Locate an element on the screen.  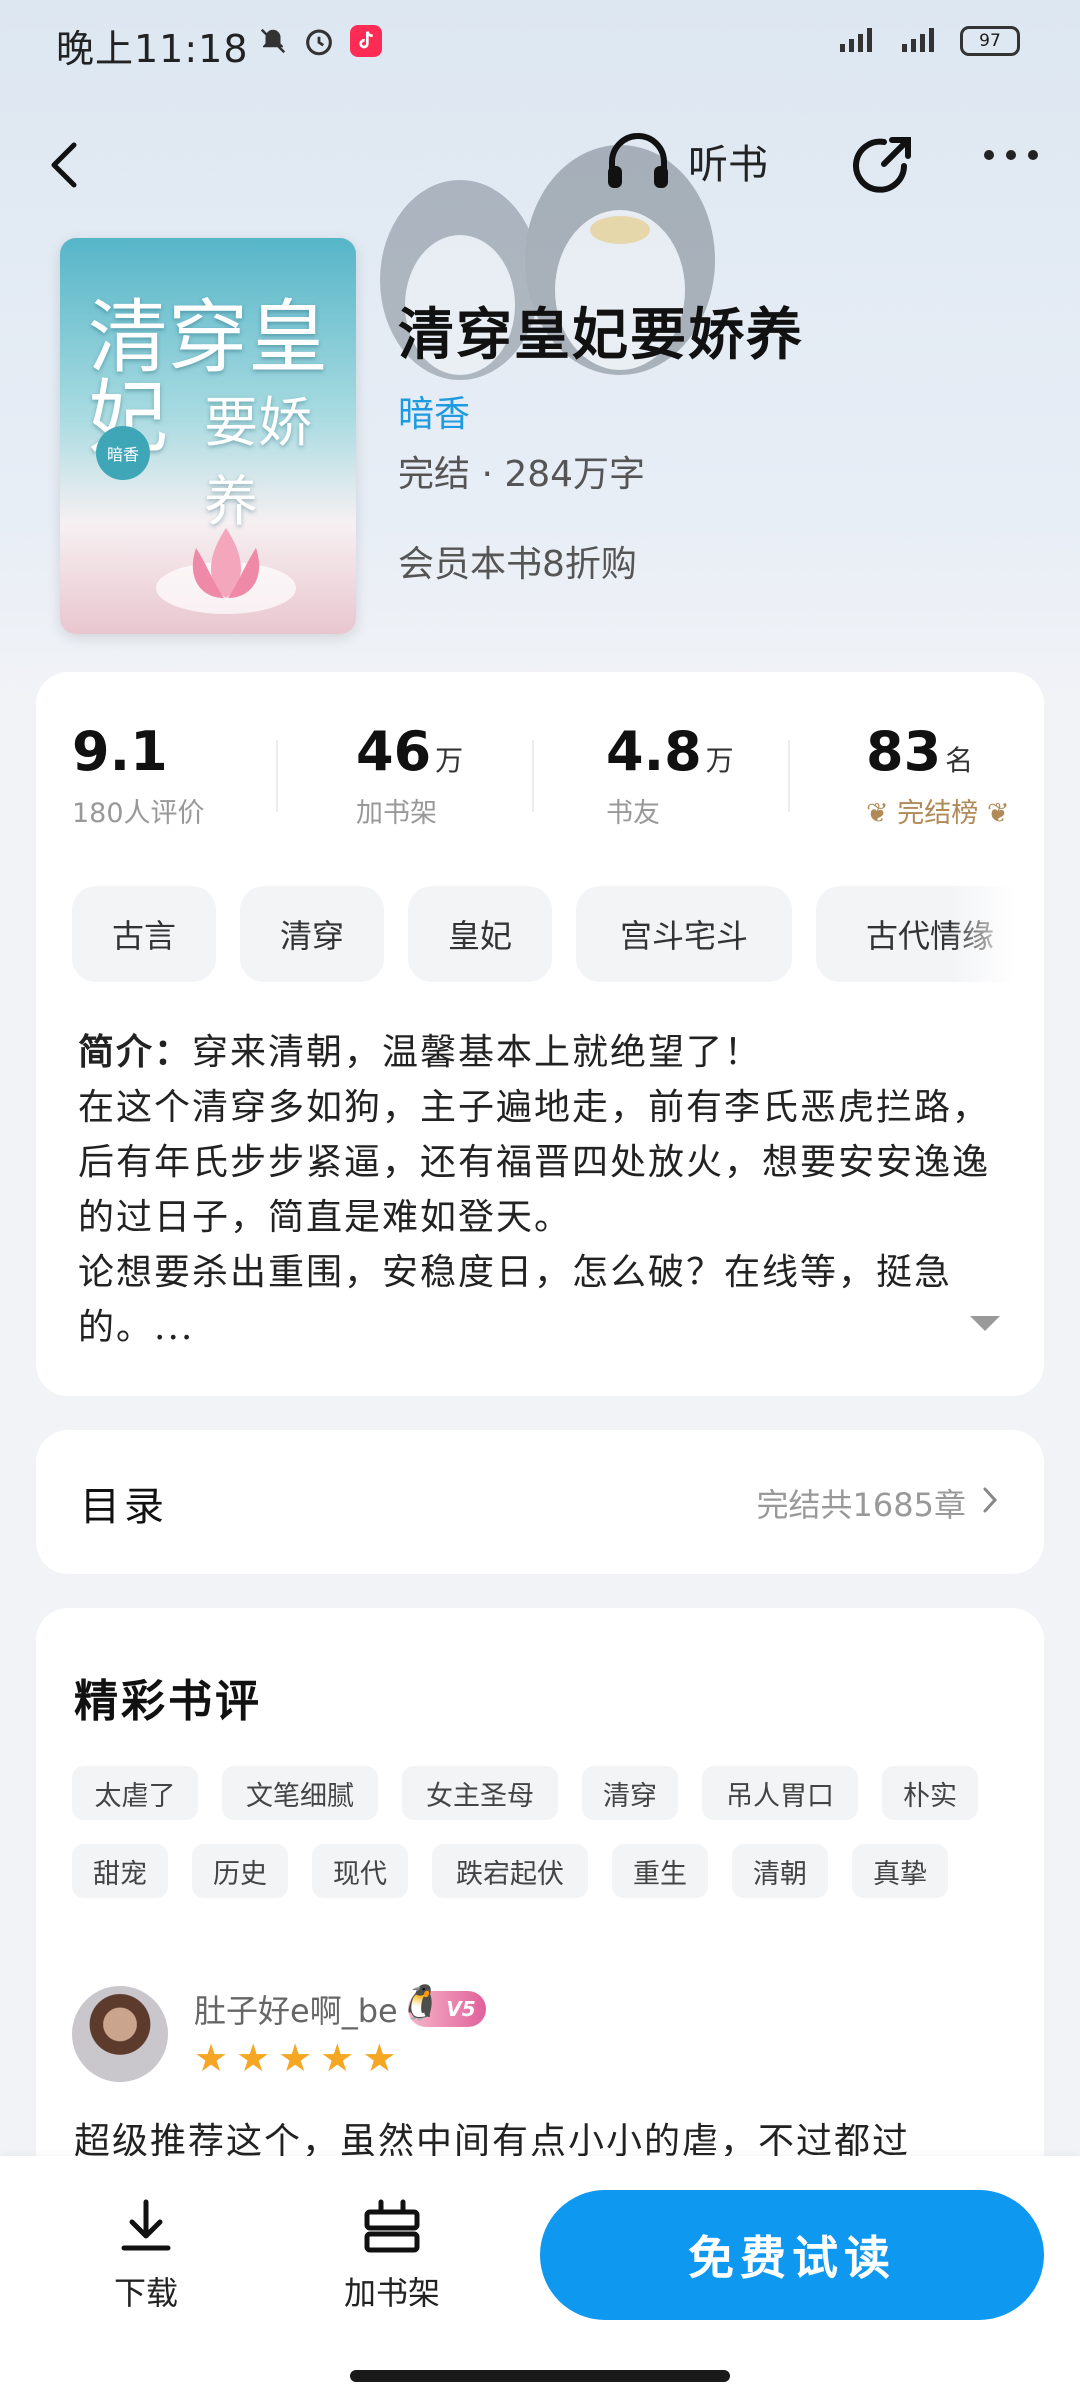
book-cover: 清穿皇妃 要娇养 暗香 is located at coordinates (208, 436).